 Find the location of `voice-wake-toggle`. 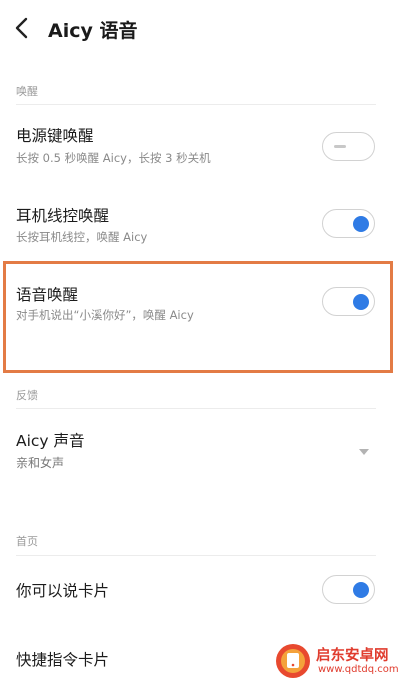

voice-wake-toggle is located at coordinates (348, 301).